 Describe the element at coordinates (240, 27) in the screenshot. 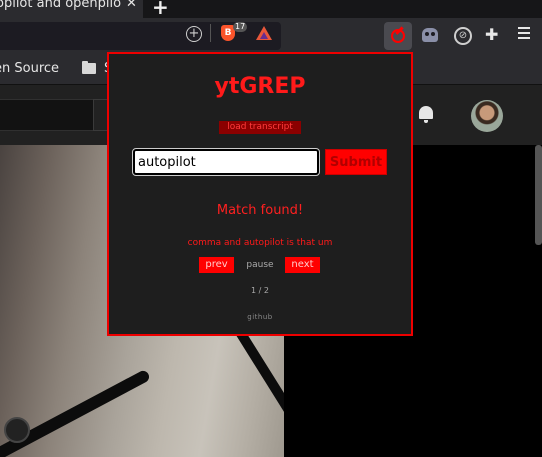

I see `brave-shields-count: 17` at that location.